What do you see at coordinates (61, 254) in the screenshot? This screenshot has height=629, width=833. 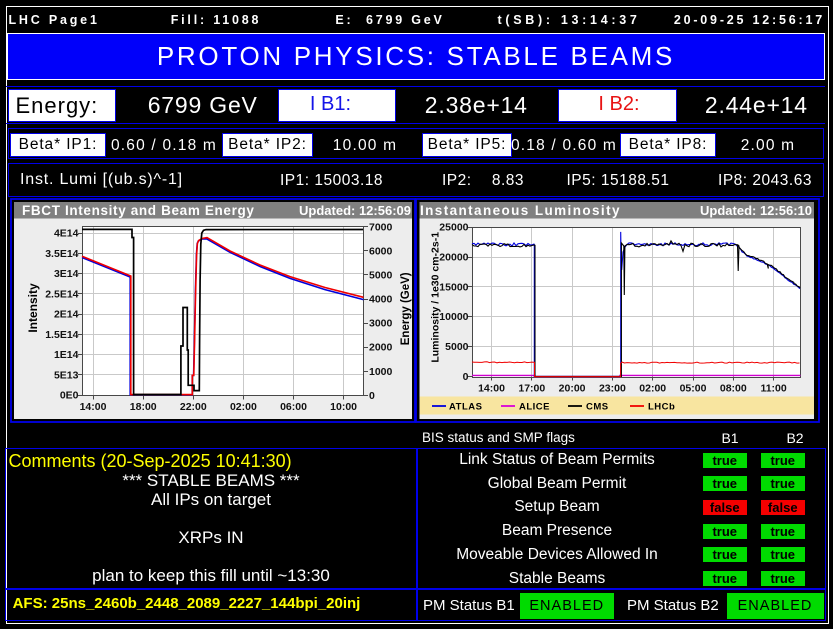 I see `svg-text: 3.5E14` at bounding box center [61, 254].